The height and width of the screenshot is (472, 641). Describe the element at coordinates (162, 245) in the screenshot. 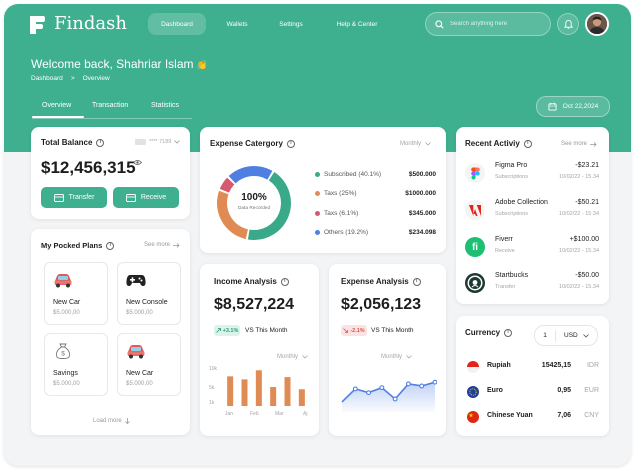

I see `plans-see-more-link: See more` at that location.